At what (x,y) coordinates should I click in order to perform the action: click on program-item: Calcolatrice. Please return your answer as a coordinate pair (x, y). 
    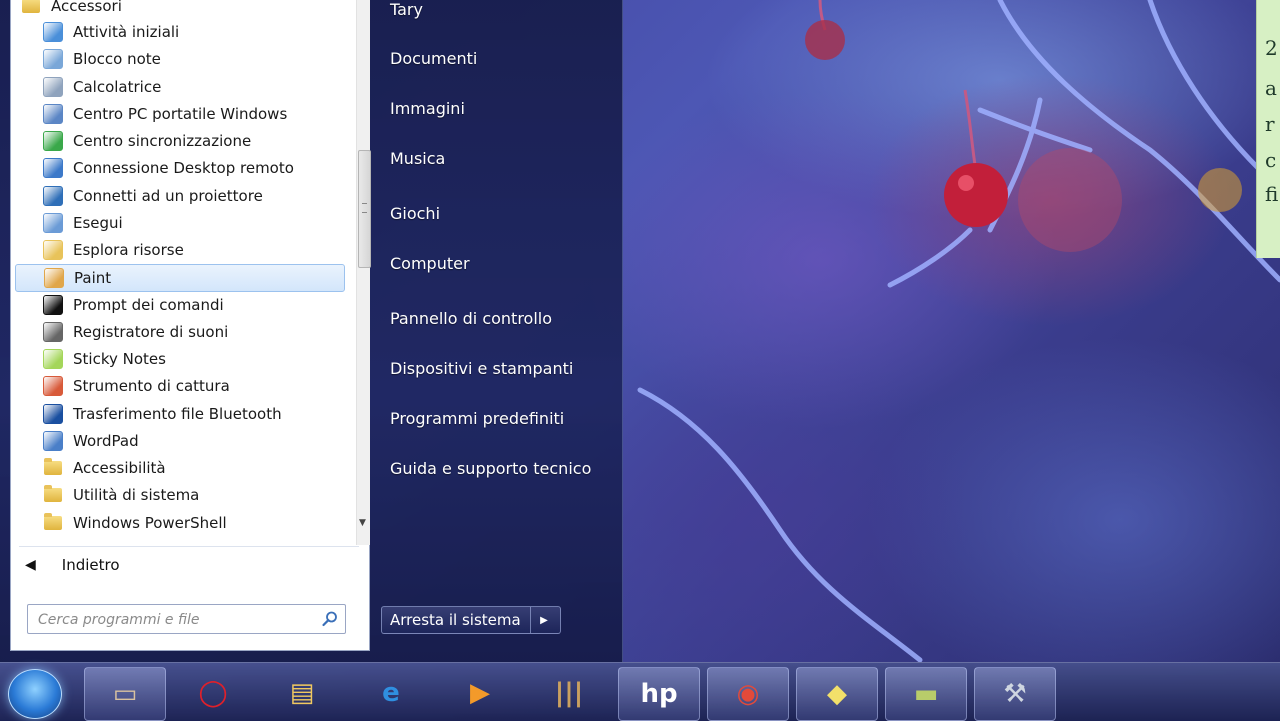
    Looking at the image, I should click on (180, 87).